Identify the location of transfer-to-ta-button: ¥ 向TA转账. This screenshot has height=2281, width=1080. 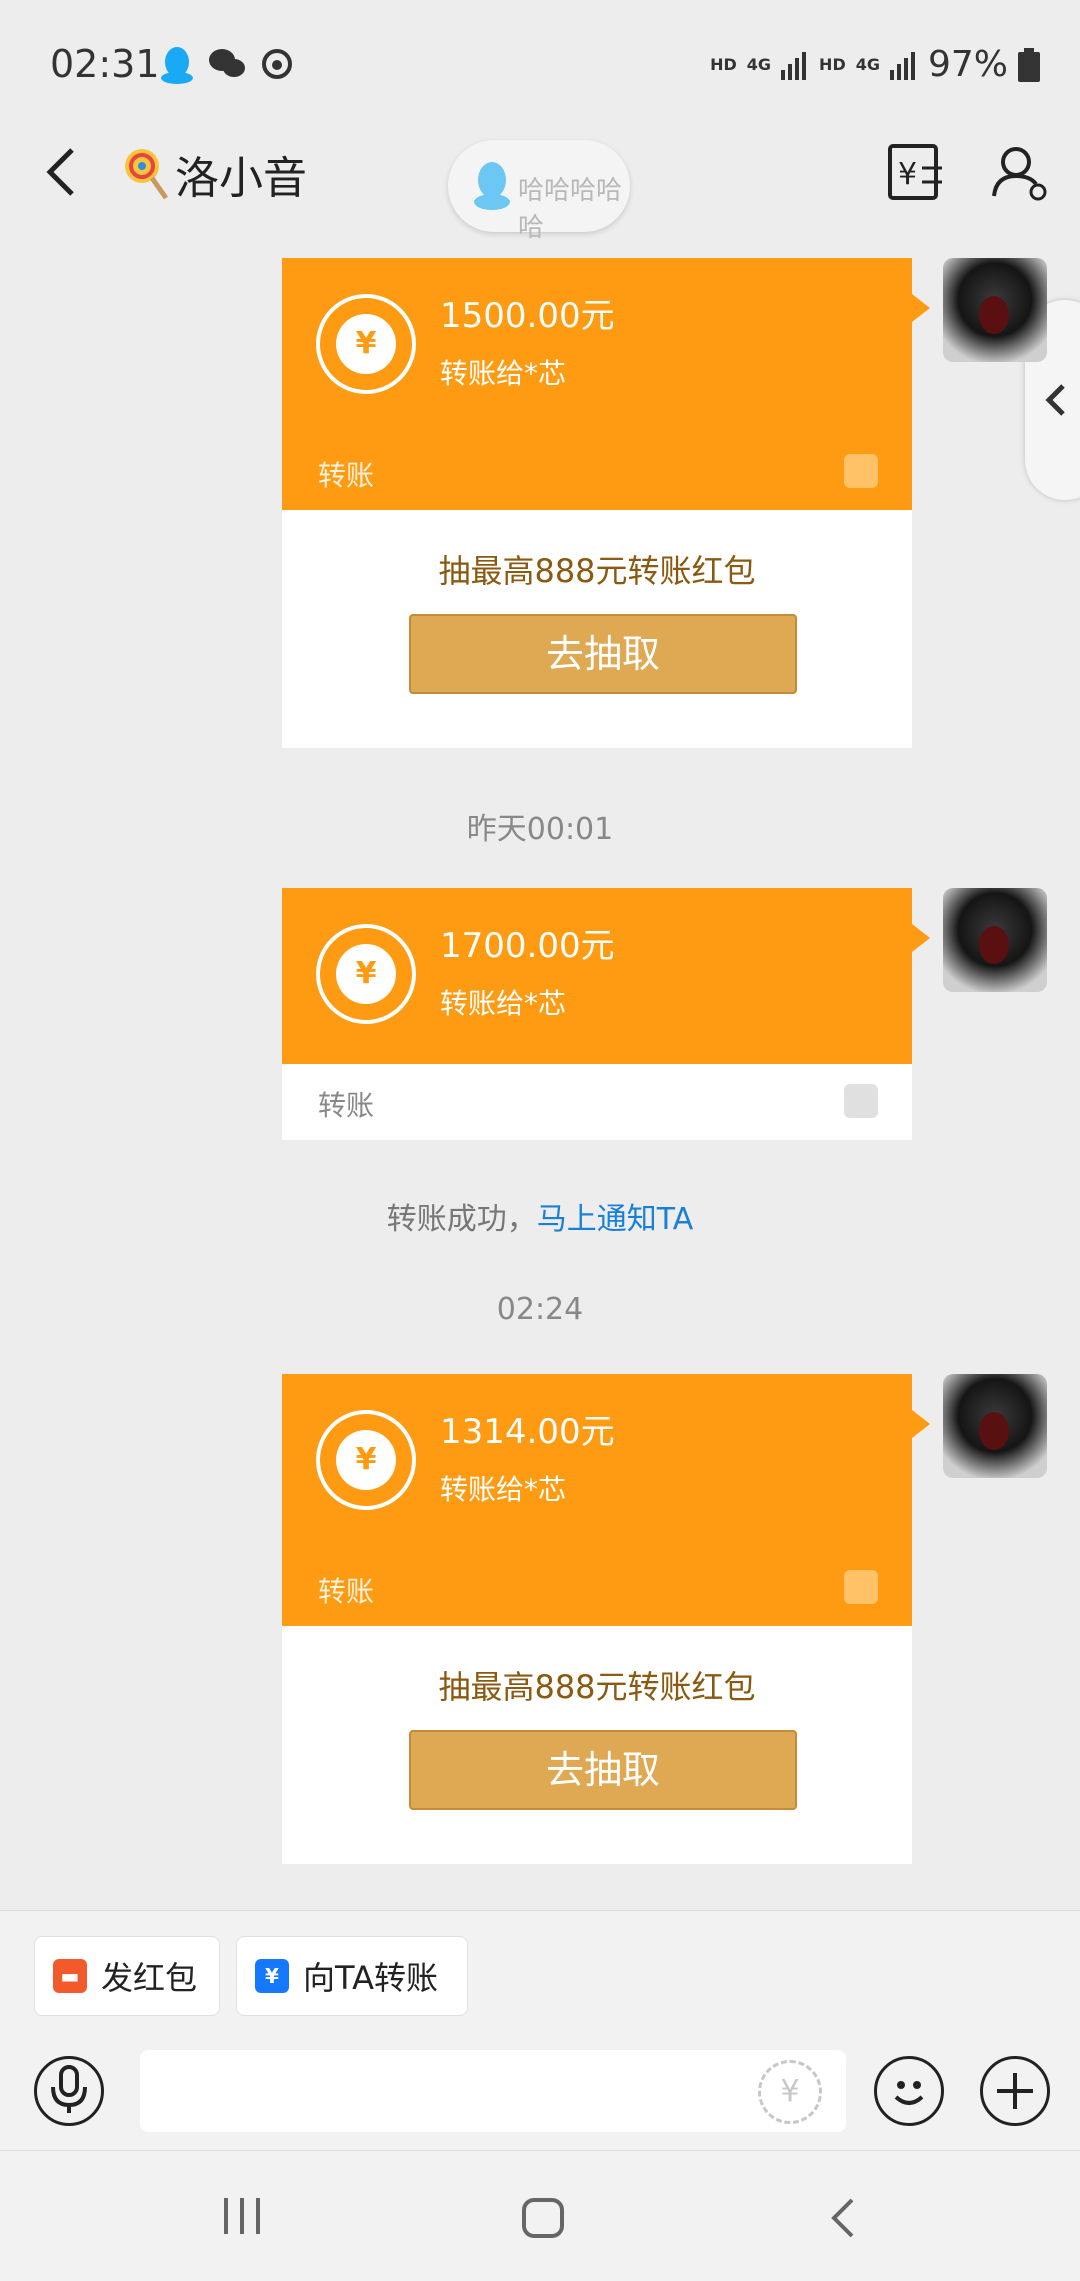
(352, 1976).